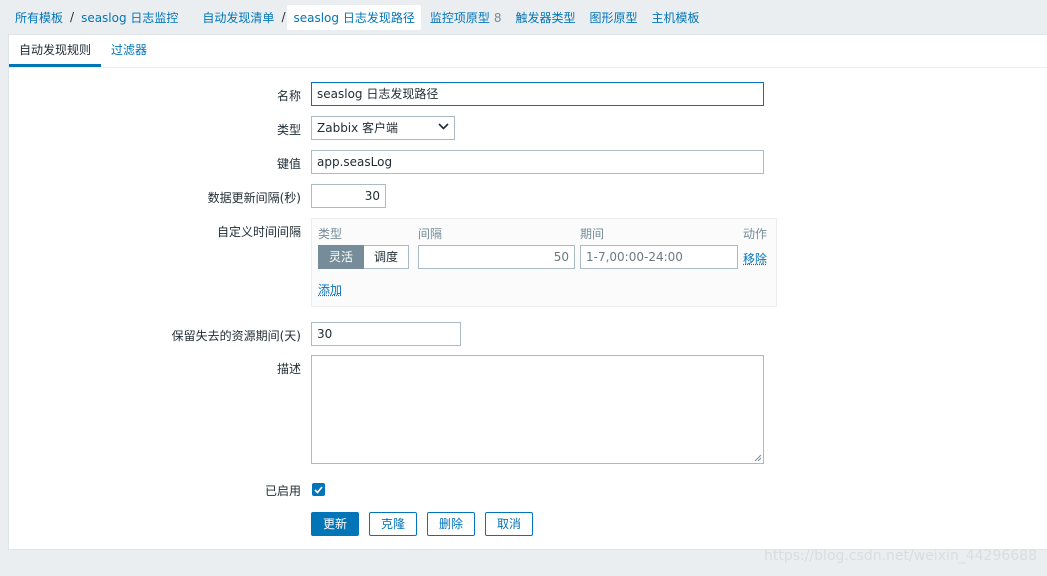 This screenshot has height=576, width=1047. Describe the element at coordinates (659, 257) in the screenshot. I see `custom-period-input: 1-7,00:00-24:00` at that location.